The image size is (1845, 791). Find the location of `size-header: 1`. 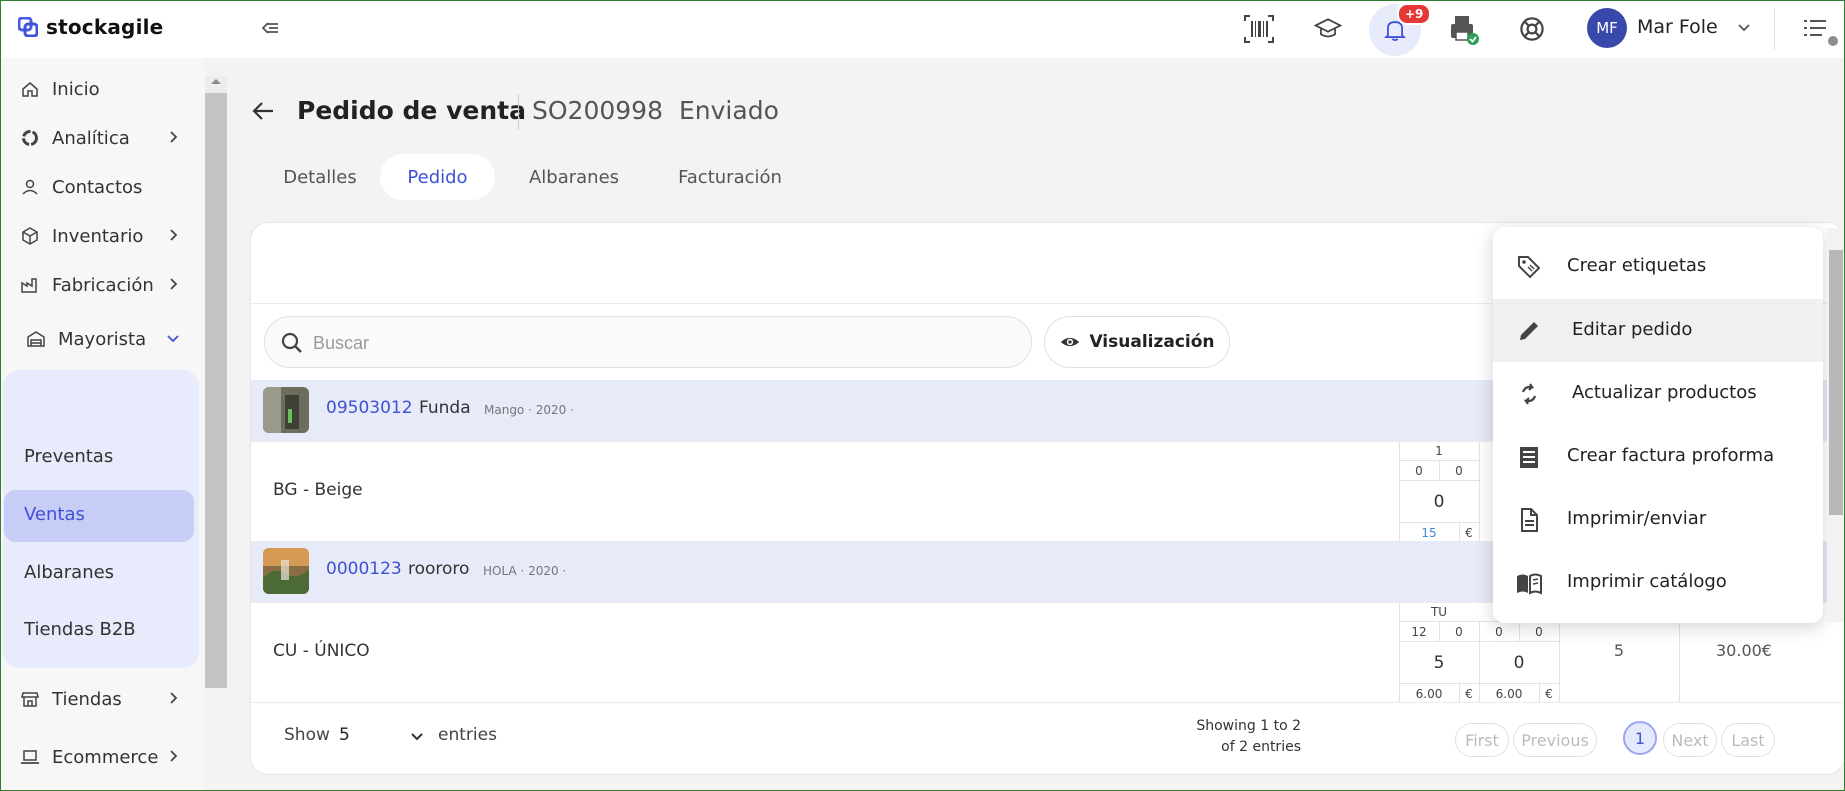

size-header: 1 is located at coordinates (1439, 451).